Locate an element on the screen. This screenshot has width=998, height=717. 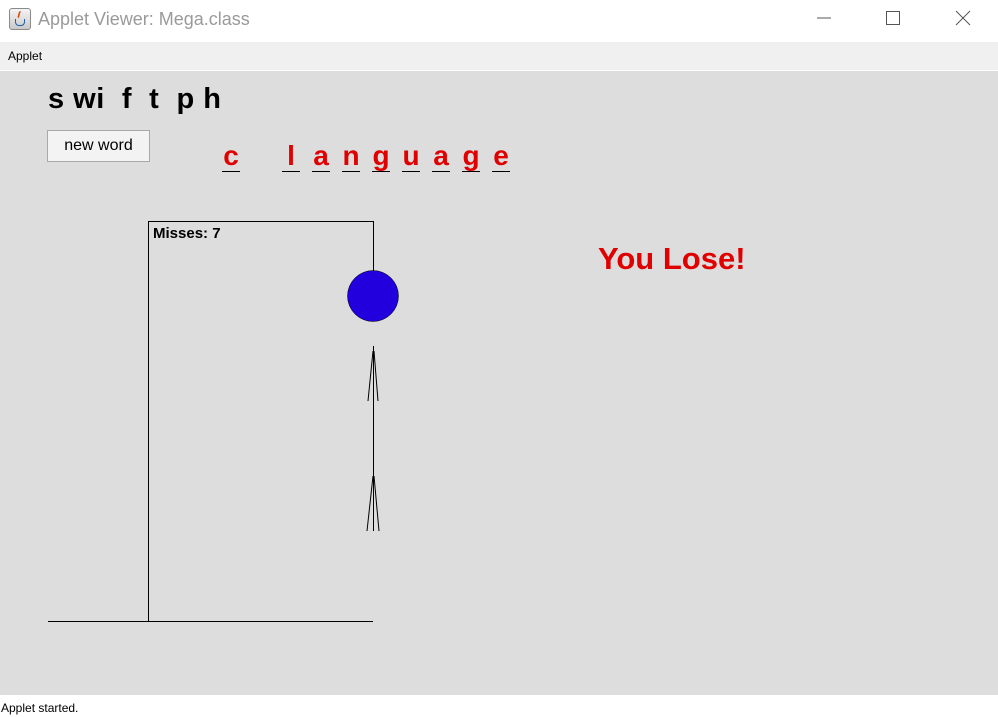
hangman-left-leg is located at coordinates (370, 503).